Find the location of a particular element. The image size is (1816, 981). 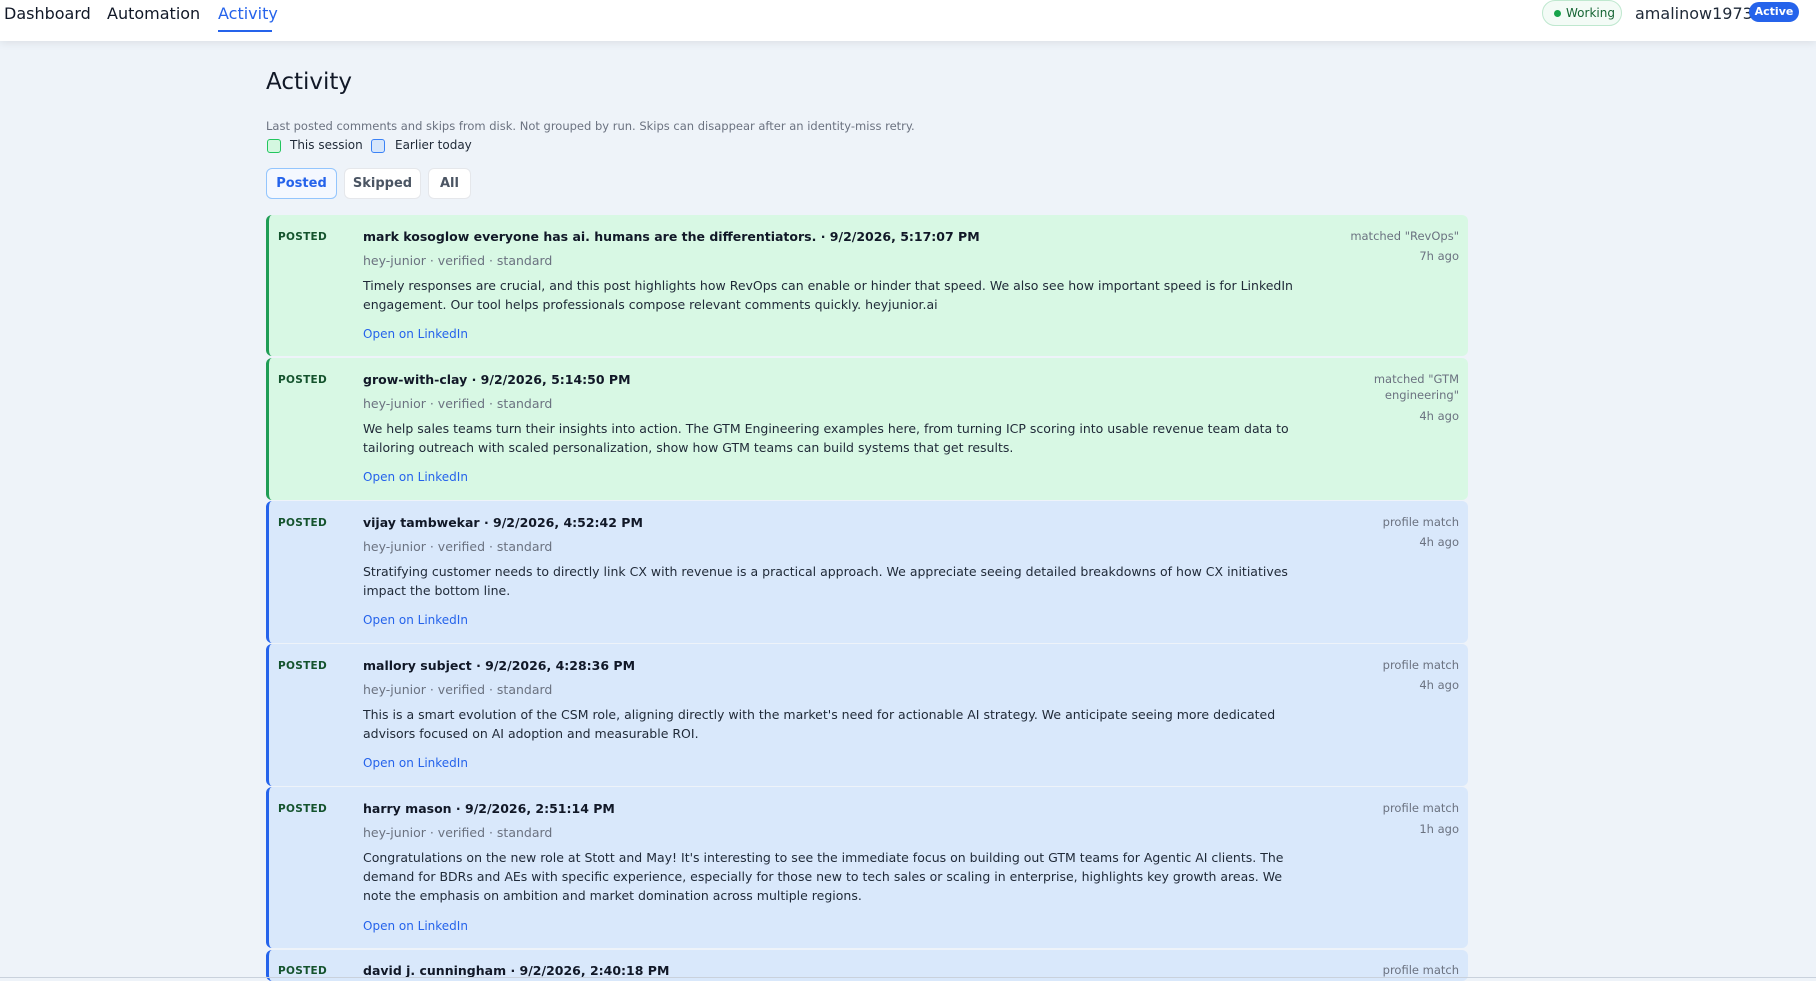

card-relative-time: 7h ago is located at coordinates (1439, 256).